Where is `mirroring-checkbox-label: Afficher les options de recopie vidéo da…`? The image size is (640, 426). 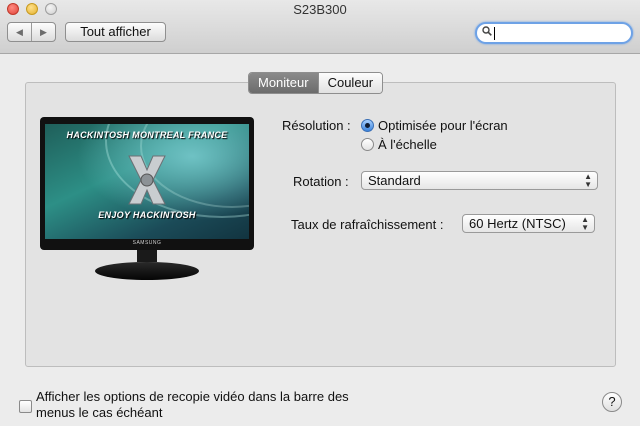
mirroring-checkbox-label: Afficher les options de recopie vidéo da… is located at coordinates (196, 405).